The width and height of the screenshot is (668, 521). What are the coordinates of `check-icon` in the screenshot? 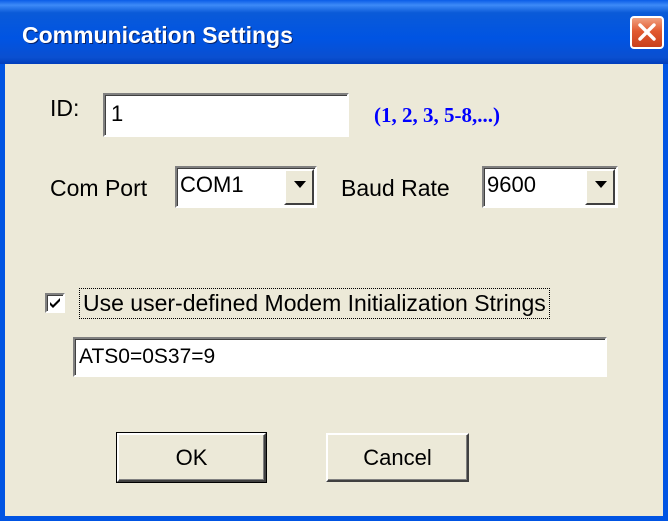 It's located at (55, 303).